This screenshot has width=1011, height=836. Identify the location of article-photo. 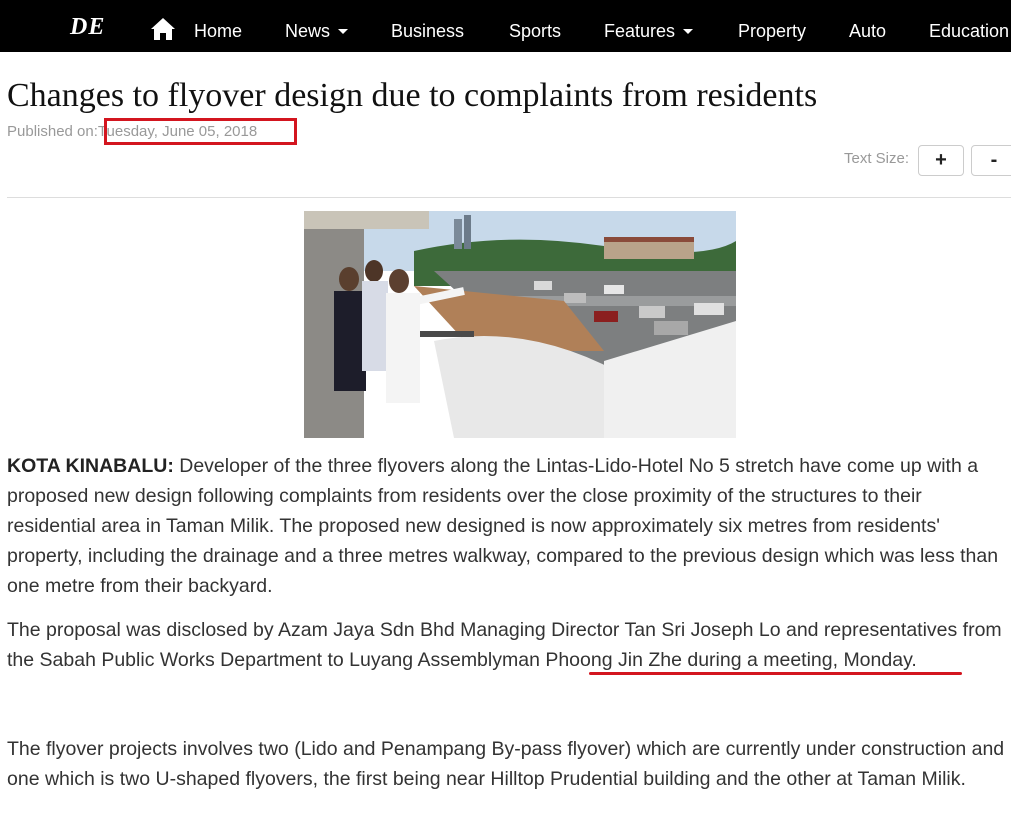
(520, 324).